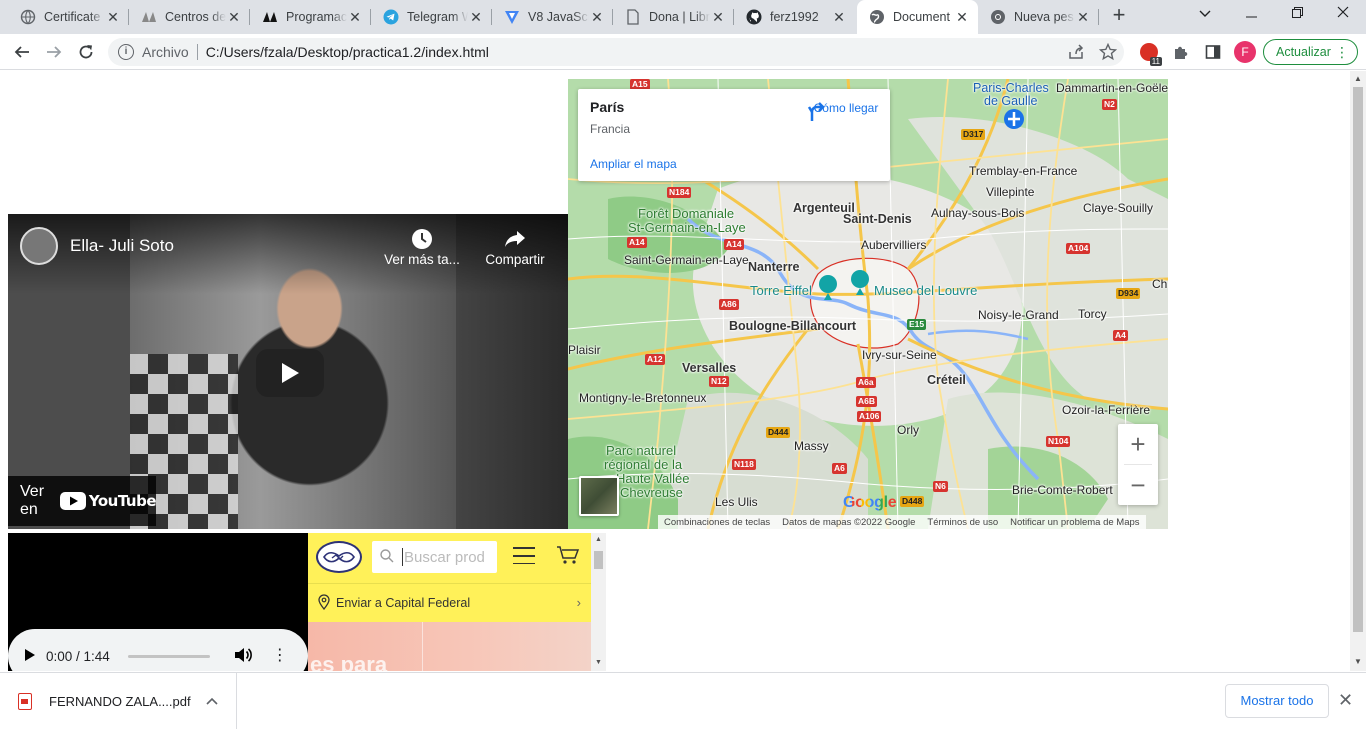  Describe the element at coordinates (568, 556) in the screenshot. I see `cart-icon` at that location.